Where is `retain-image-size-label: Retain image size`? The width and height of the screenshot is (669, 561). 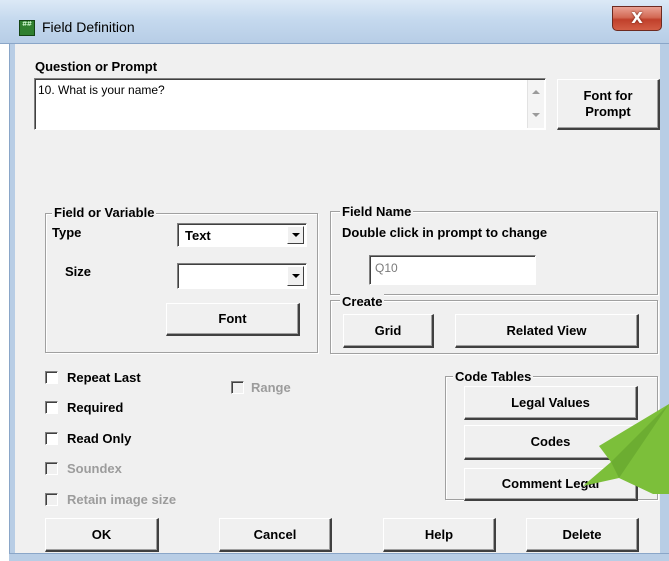
retain-image-size-label: Retain image size is located at coordinates (122, 499).